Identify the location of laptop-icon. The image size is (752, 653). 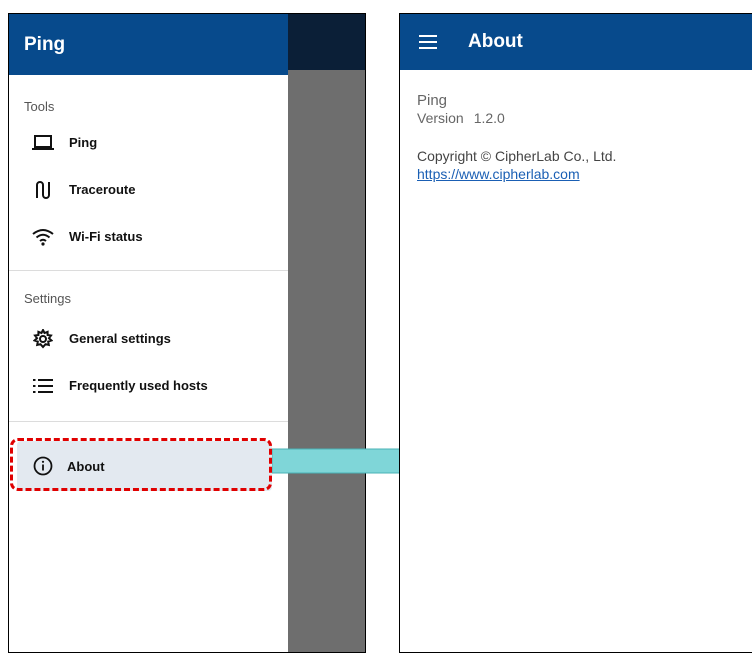
(43, 143).